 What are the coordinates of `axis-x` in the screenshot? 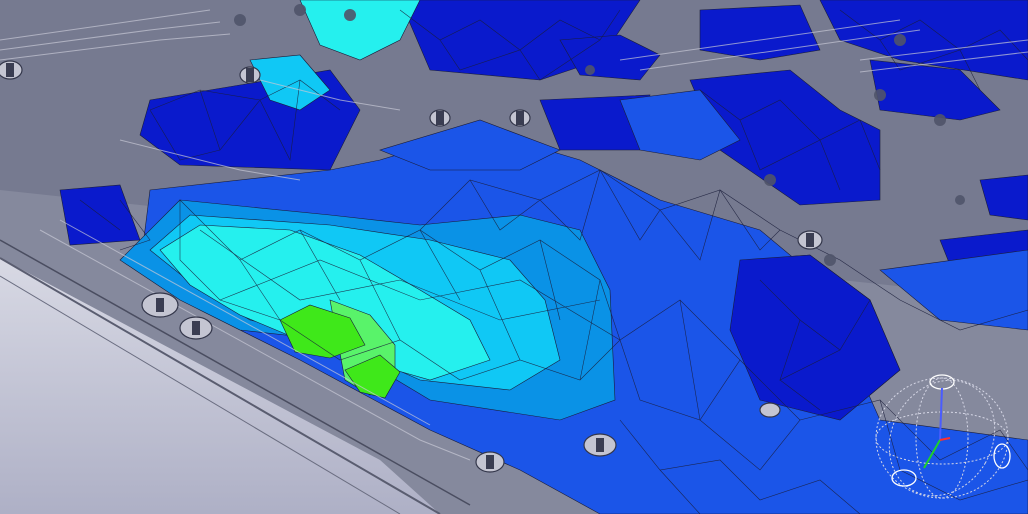 It's located at (945, 439).